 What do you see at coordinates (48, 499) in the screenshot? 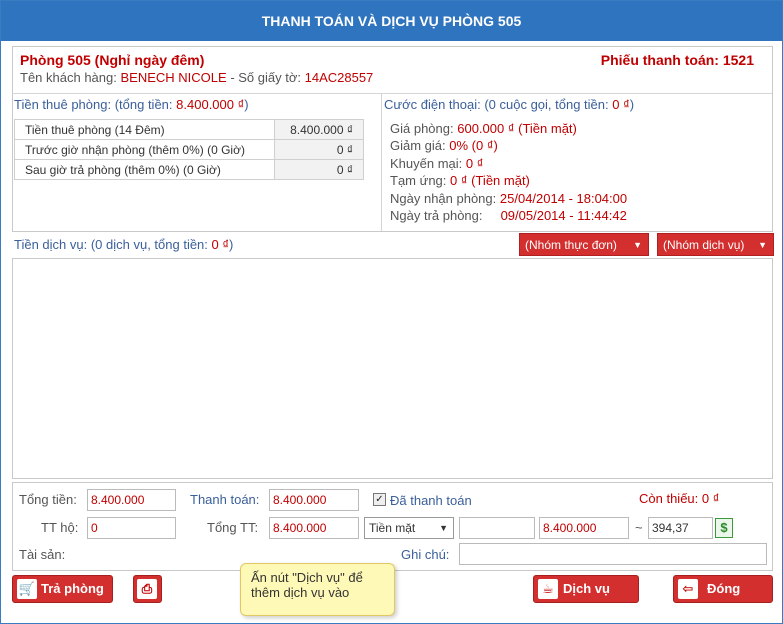
I see `total-label: Tổng tiền:` at bounding box center [48, 499].